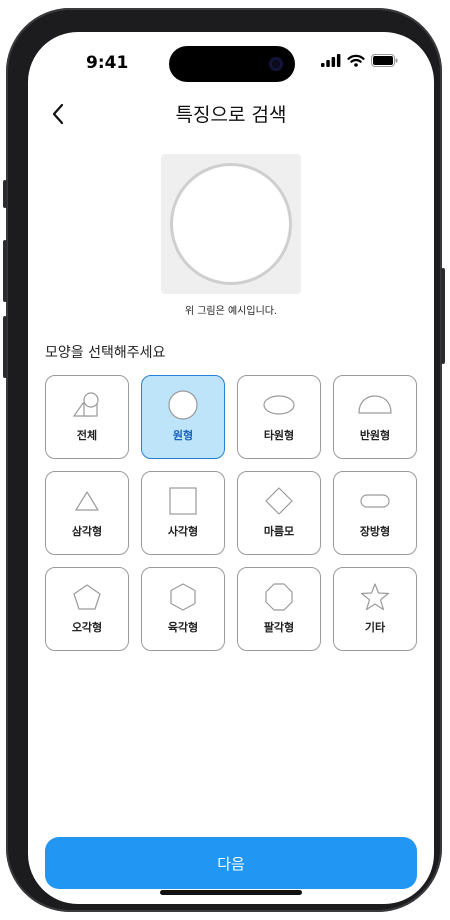 This screenshot has width=450, height=920. What do you see at coordinates (231, 892) in the screenshot?
I see `home-indicator` at bounding box center [231, 892].